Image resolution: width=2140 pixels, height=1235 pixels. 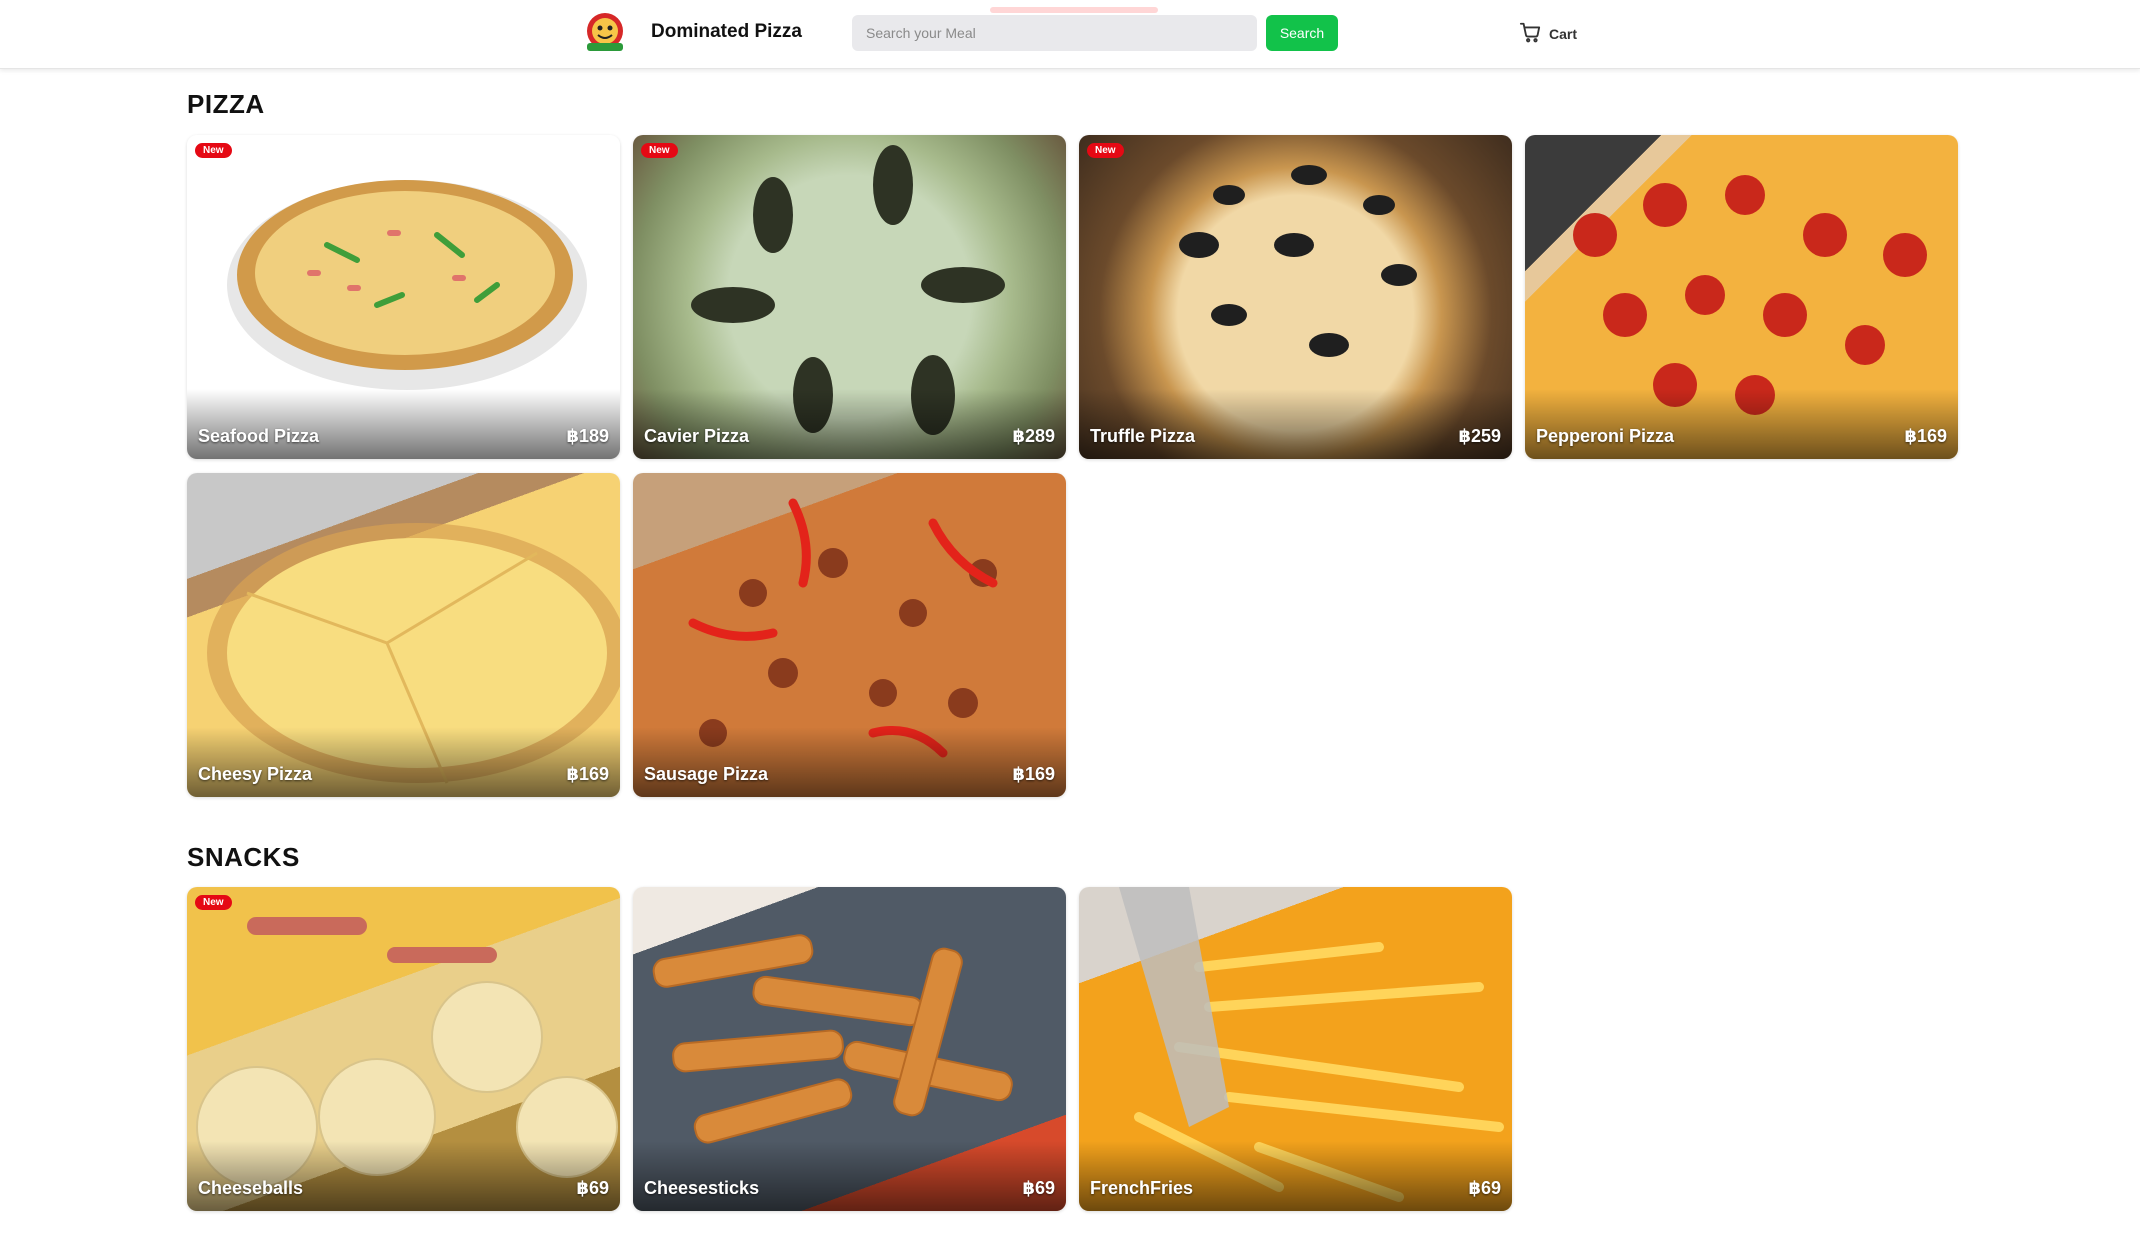 What do you see at coordinates (1530, 34) in the screenshot?
I see `cart-icon` at bounding box center [1530, 34].